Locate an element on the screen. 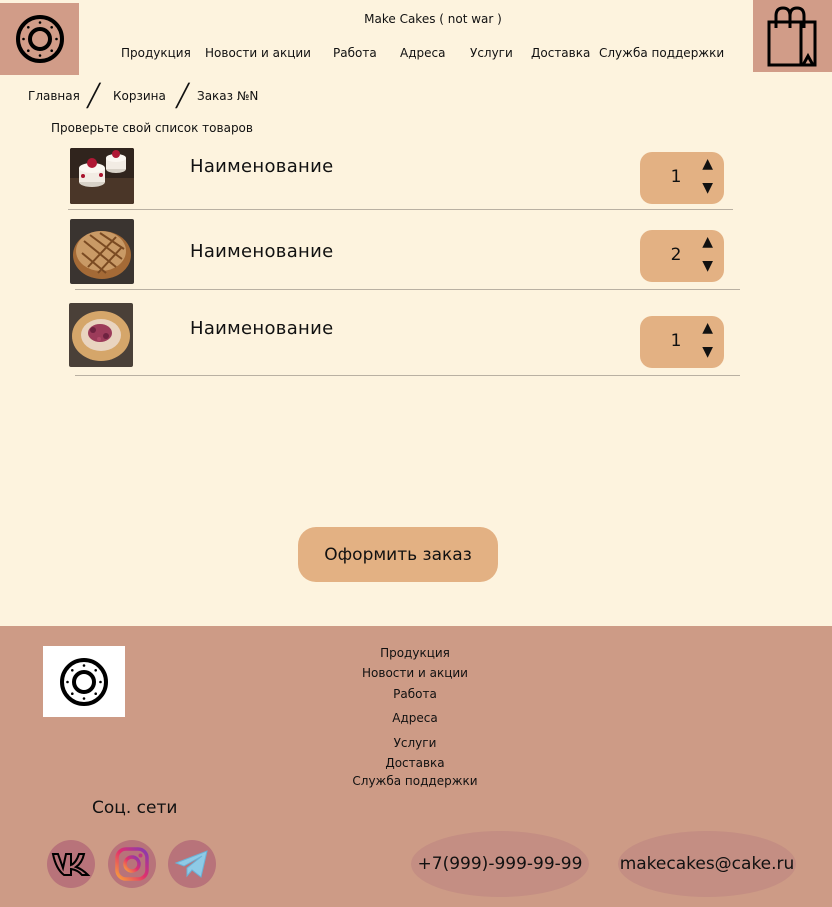 The height and width of the screenshot is (907, 832). footer-nav-addresses: Адреса is located at coordinates (415, 718).